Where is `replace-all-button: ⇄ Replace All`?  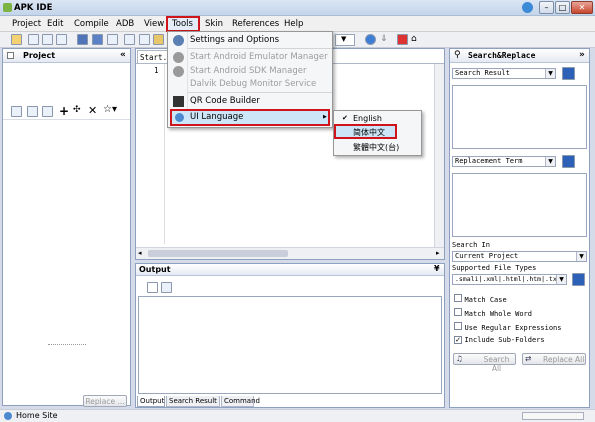 replace-all-button: ⇄ Replace All is located at coordinates (554, 359).